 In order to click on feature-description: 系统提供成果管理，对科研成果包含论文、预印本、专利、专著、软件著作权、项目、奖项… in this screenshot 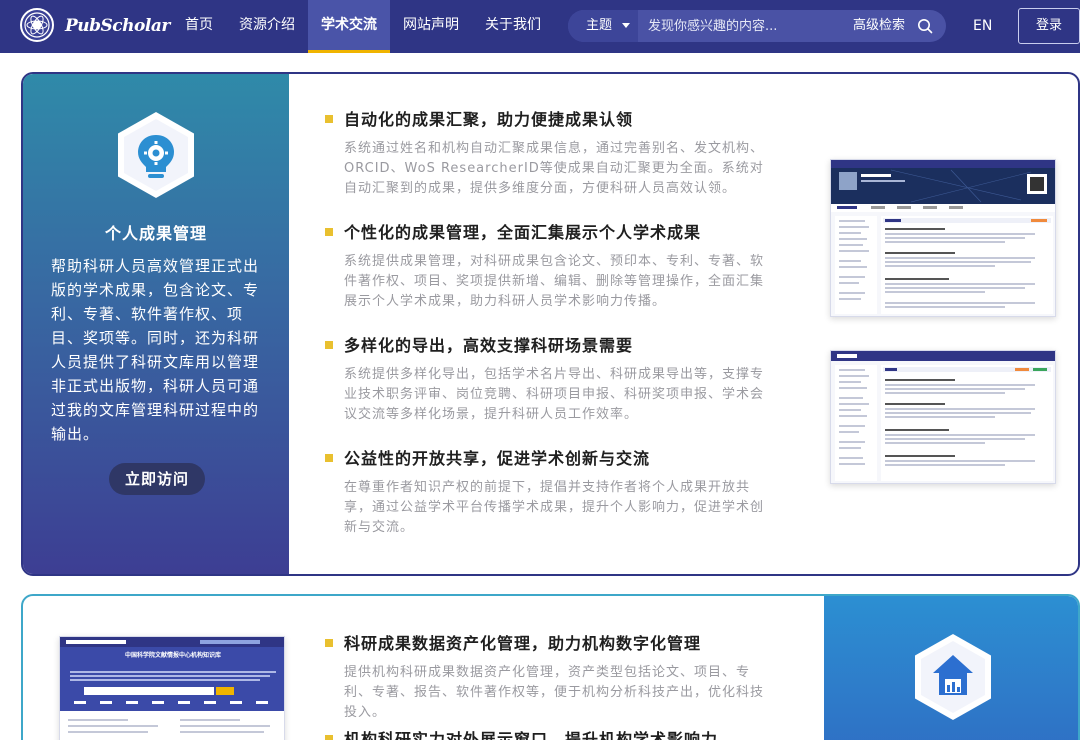, I will do `click(554, 281)`.